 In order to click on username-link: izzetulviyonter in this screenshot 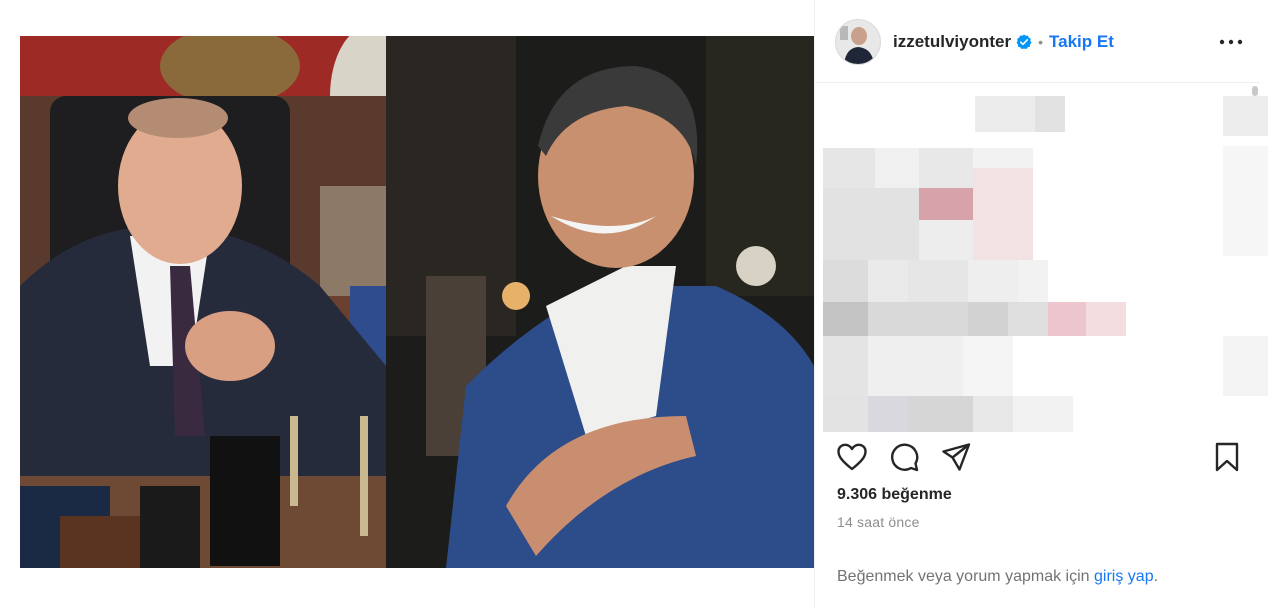, I will do `click(952, 42)`.